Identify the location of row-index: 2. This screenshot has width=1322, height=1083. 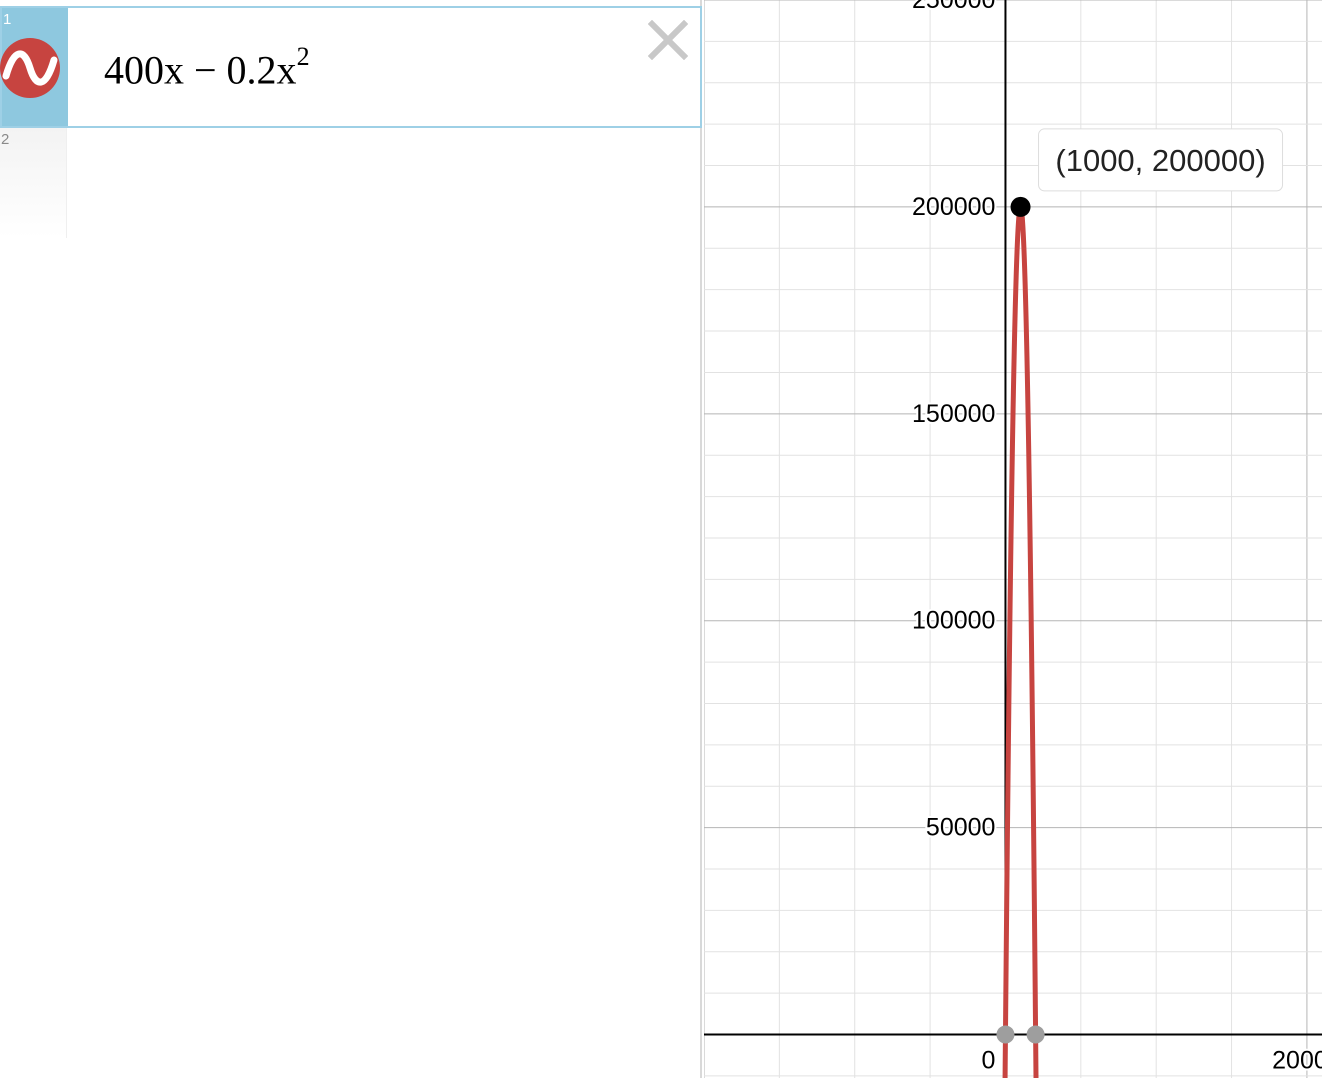
(5, 139).